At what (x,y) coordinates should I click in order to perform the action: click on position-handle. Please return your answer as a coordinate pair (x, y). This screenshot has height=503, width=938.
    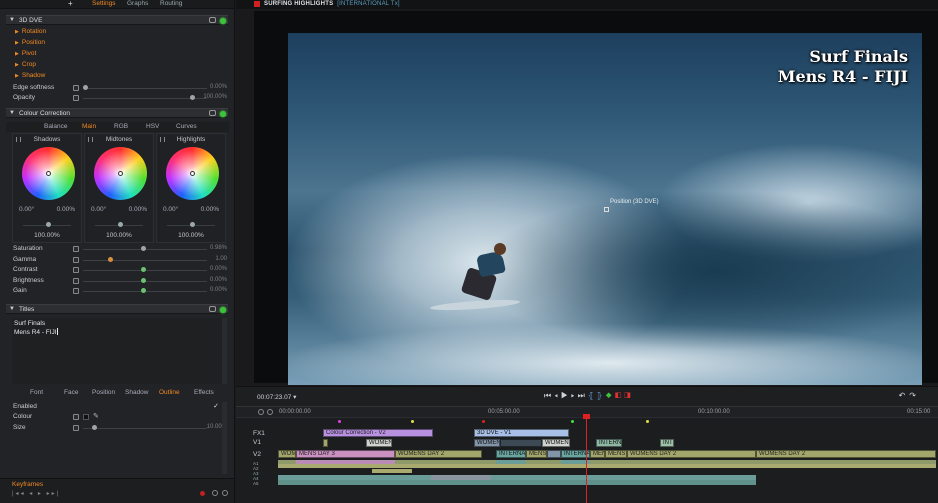
    Looking at the image, I should click on (606, 209).